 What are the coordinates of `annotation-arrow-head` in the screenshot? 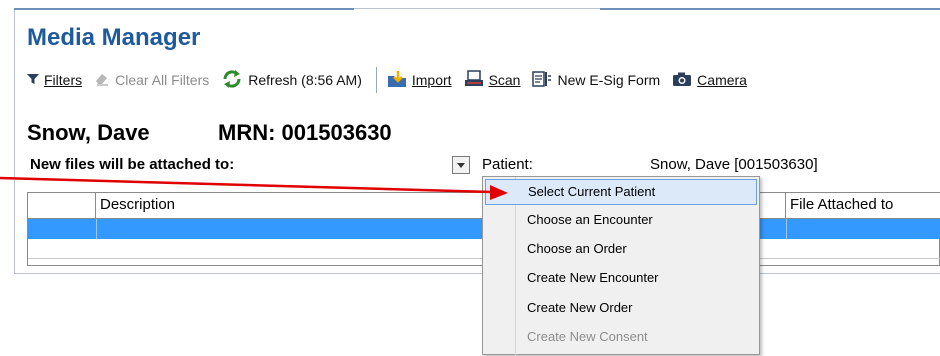 It's located at (499, 192).